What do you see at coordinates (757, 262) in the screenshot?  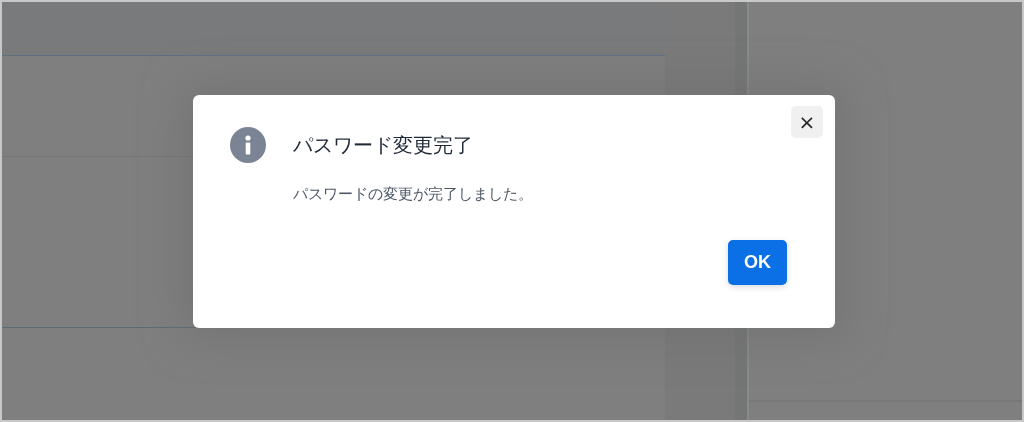 I see `ok-button: OK` at bounding box center [757, 262].